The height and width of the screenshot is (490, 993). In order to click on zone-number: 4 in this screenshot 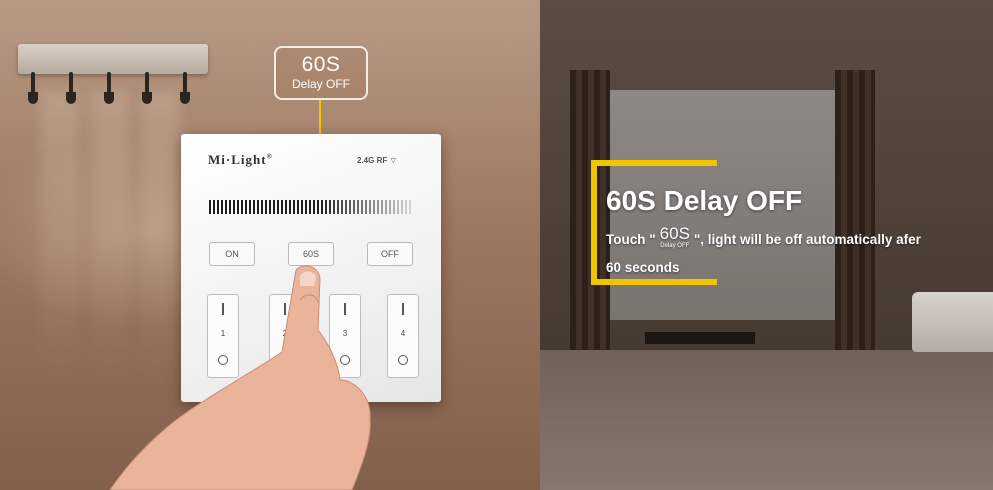, I will do `click(403, 333)`.